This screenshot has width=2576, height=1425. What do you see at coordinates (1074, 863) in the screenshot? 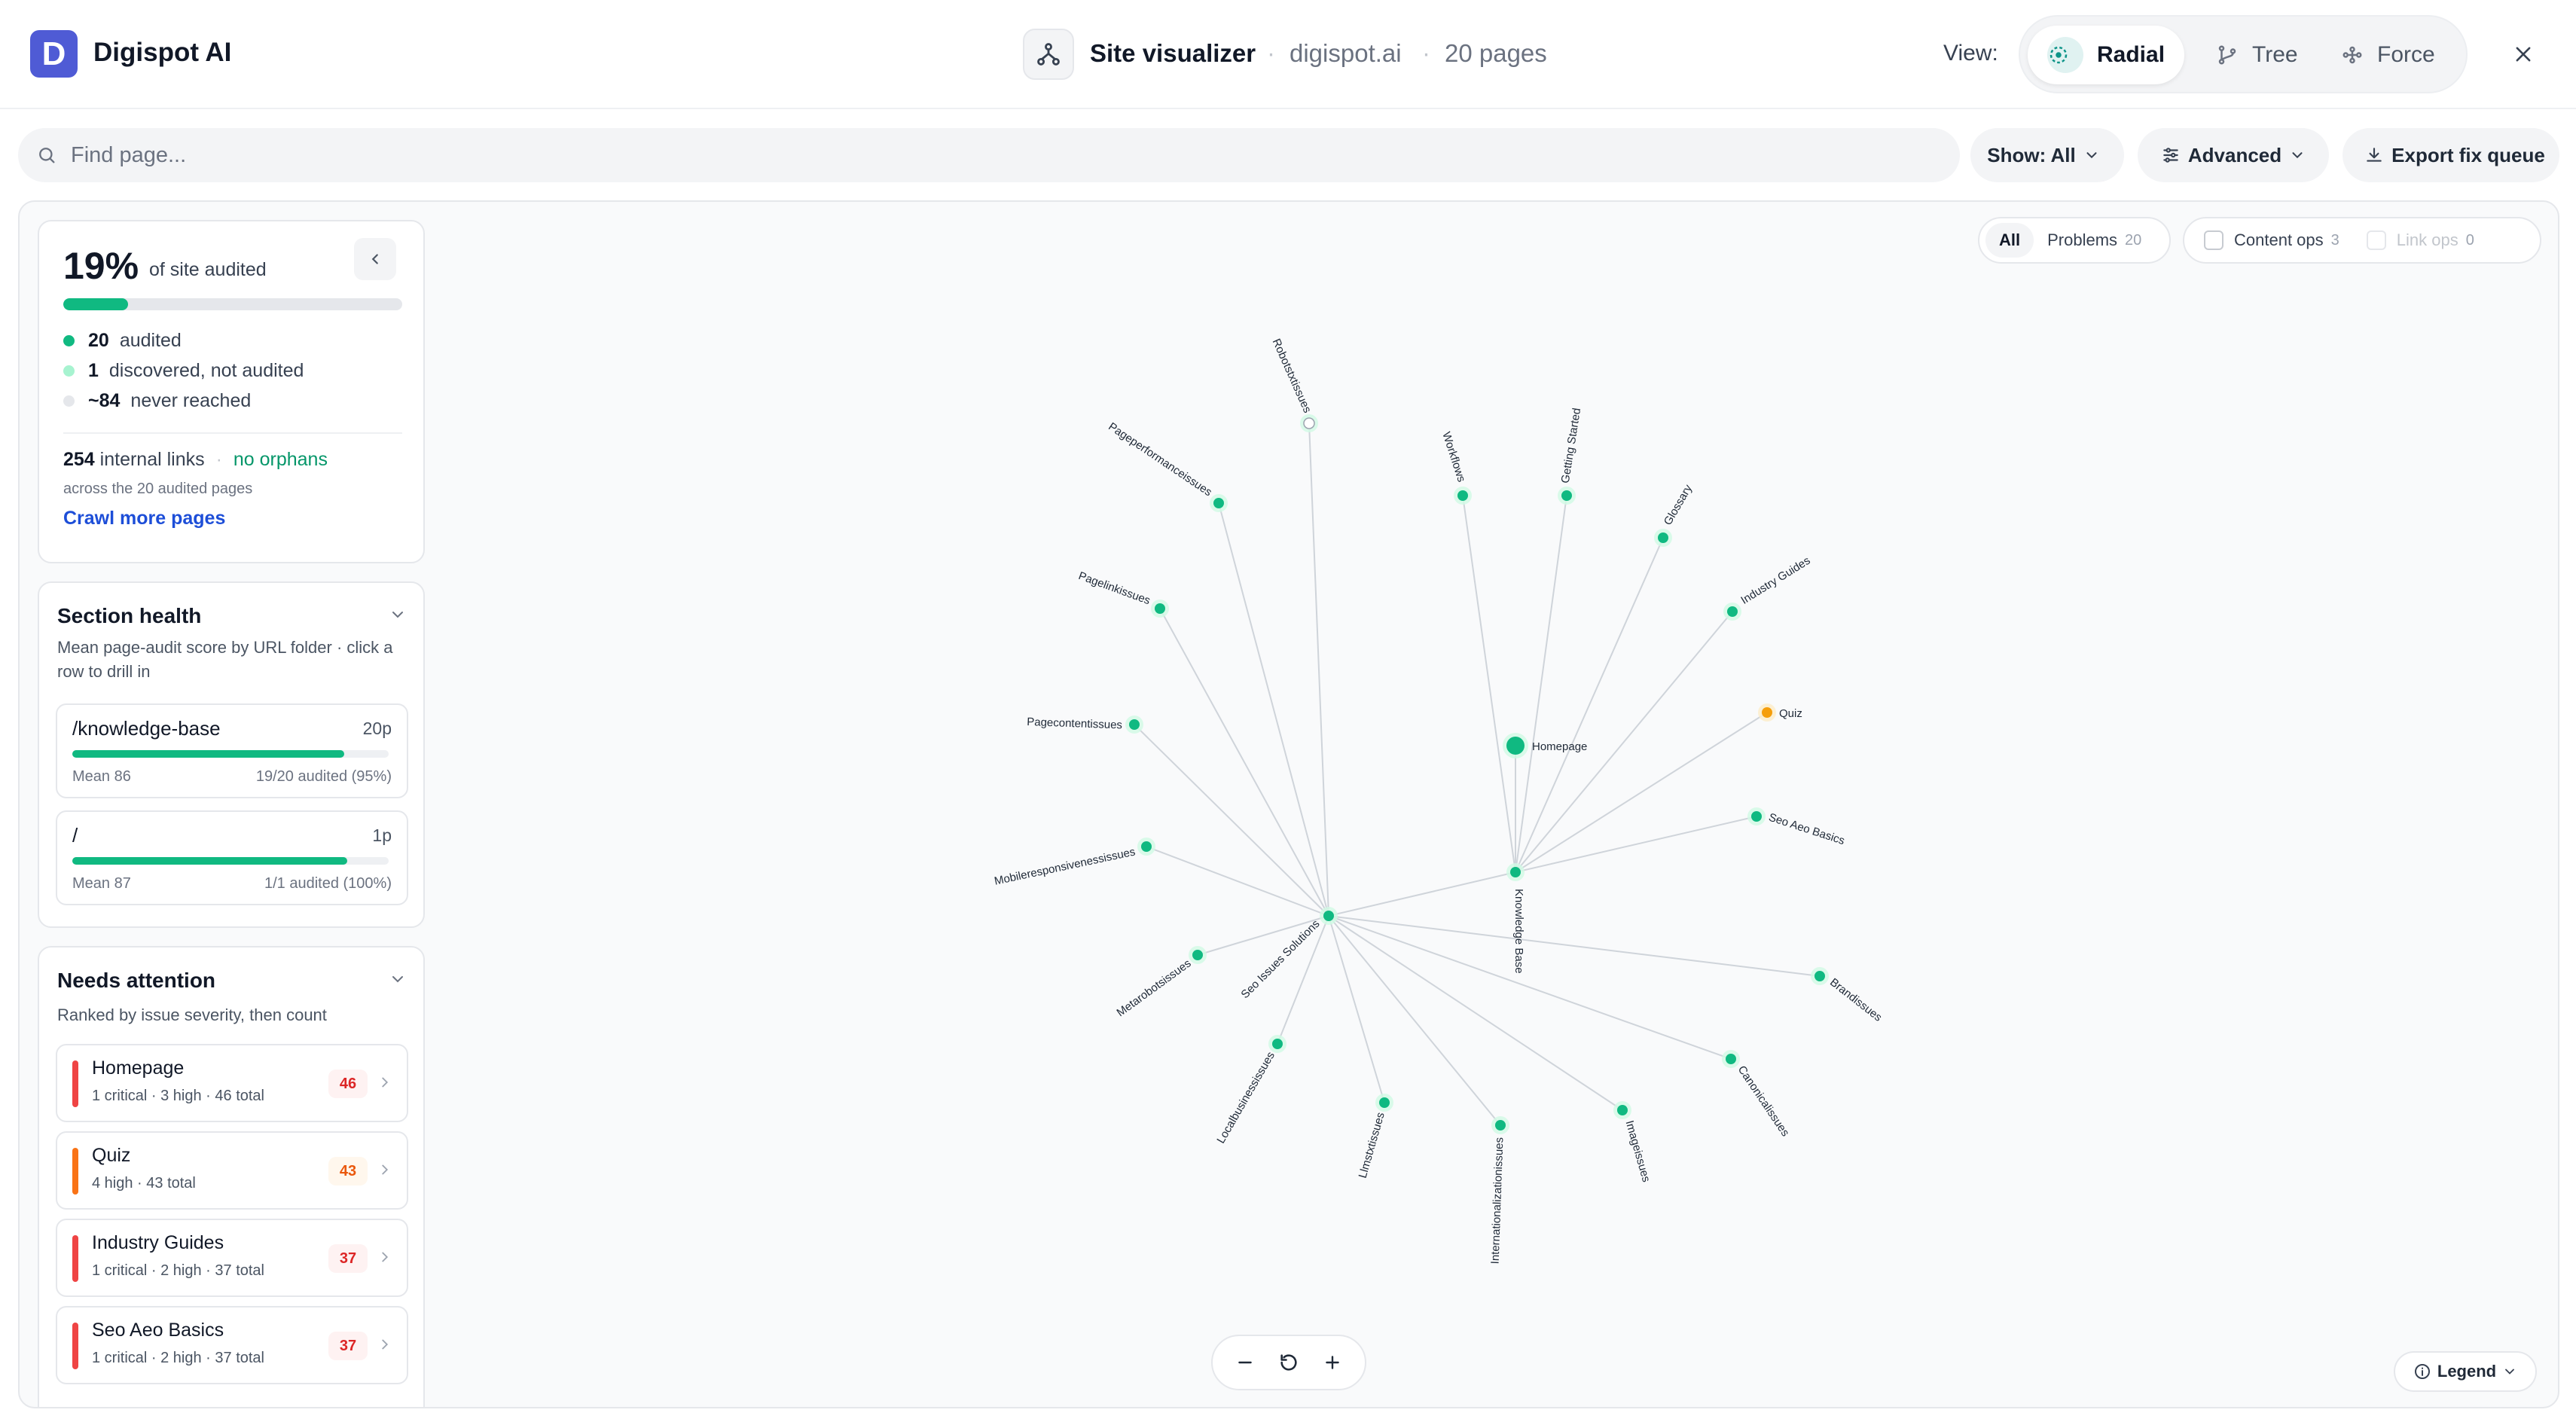
I see `graph-node: Mobileresponsivenessissues` at bounding box center [1074, 863].